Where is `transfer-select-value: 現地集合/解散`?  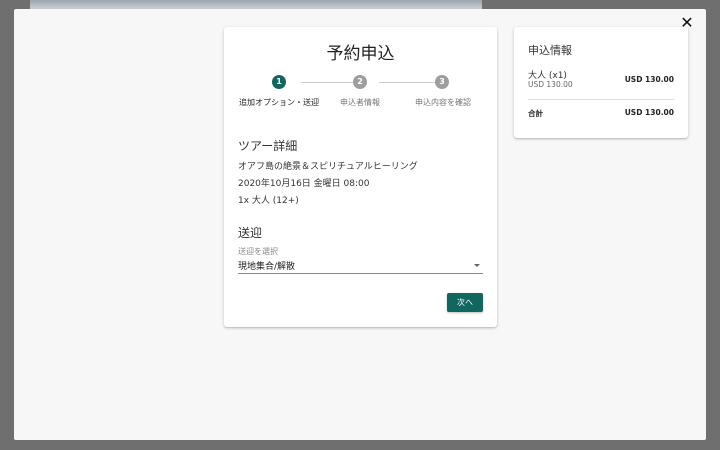 transfer-select-value: 現地集合/解散 is located at coordinates (267, 267).